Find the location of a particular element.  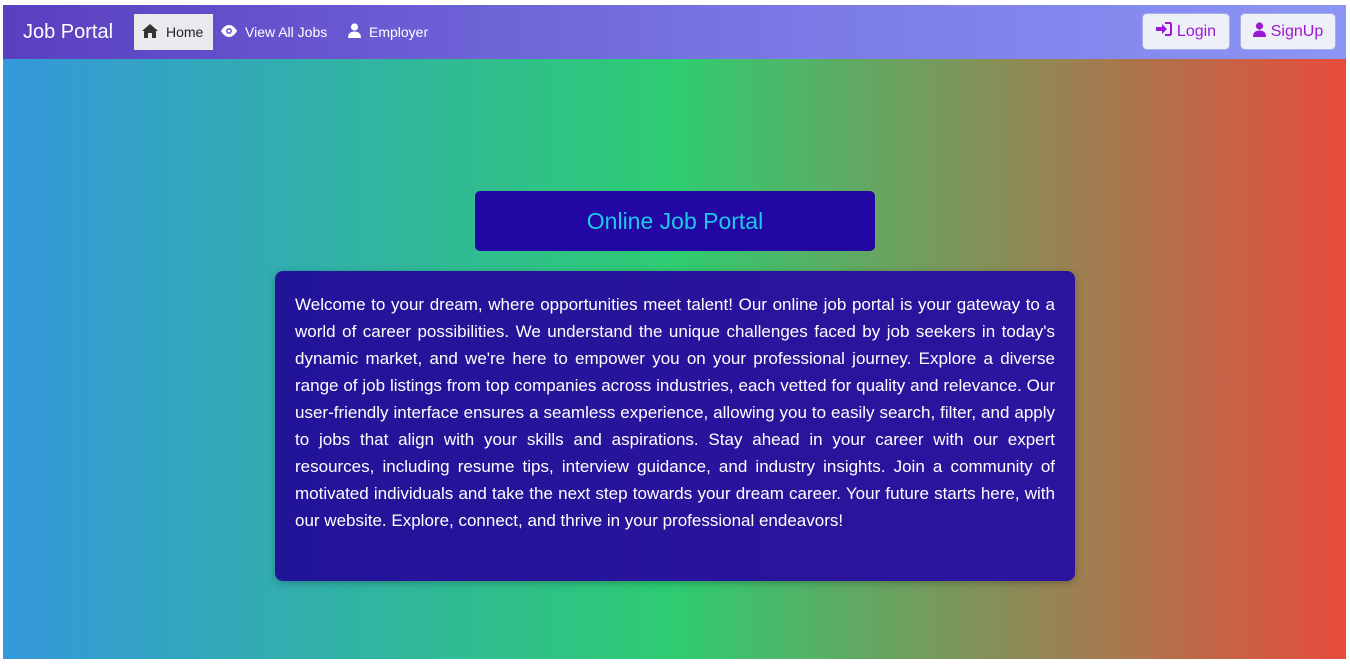

hero-title: Online Job Portal is located at coordinates (675, 220).